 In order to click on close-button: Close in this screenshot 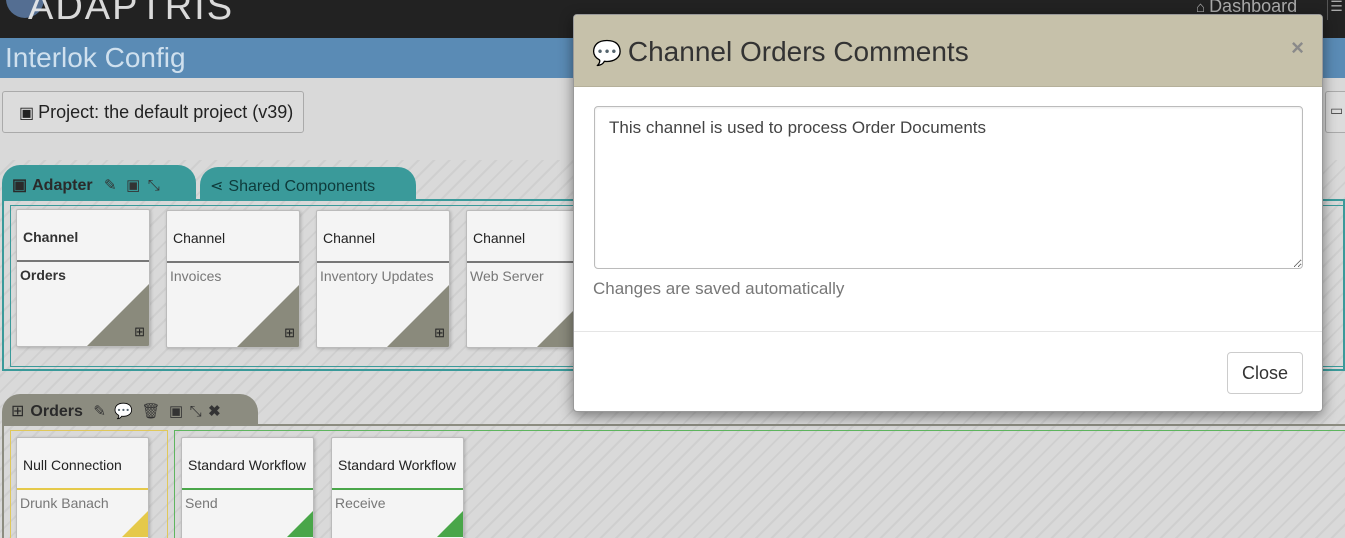, I will do `click(1265, 373)`.